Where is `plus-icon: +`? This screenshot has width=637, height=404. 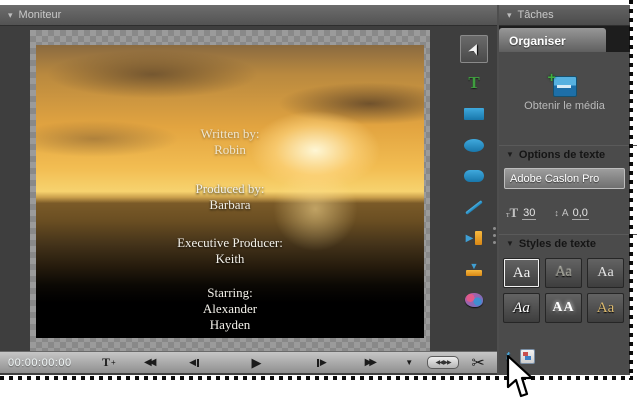 plus-icon: + is located at coordinates (551, 77).